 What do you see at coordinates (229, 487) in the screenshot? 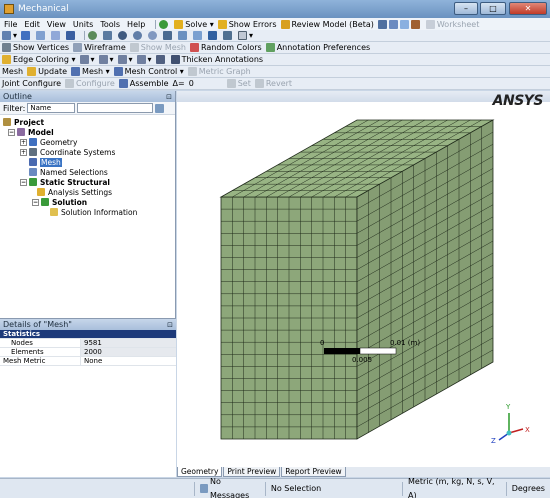
I see `status-messages: No Messages` at bounding box center [229, 487].